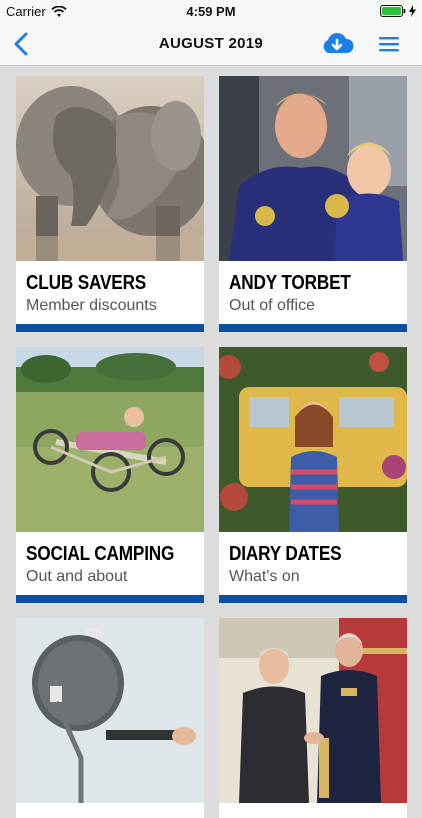 Image resolution: width=422 pixels, height=818 pixels. I want to click on social-camping-image, so click(110, 439).